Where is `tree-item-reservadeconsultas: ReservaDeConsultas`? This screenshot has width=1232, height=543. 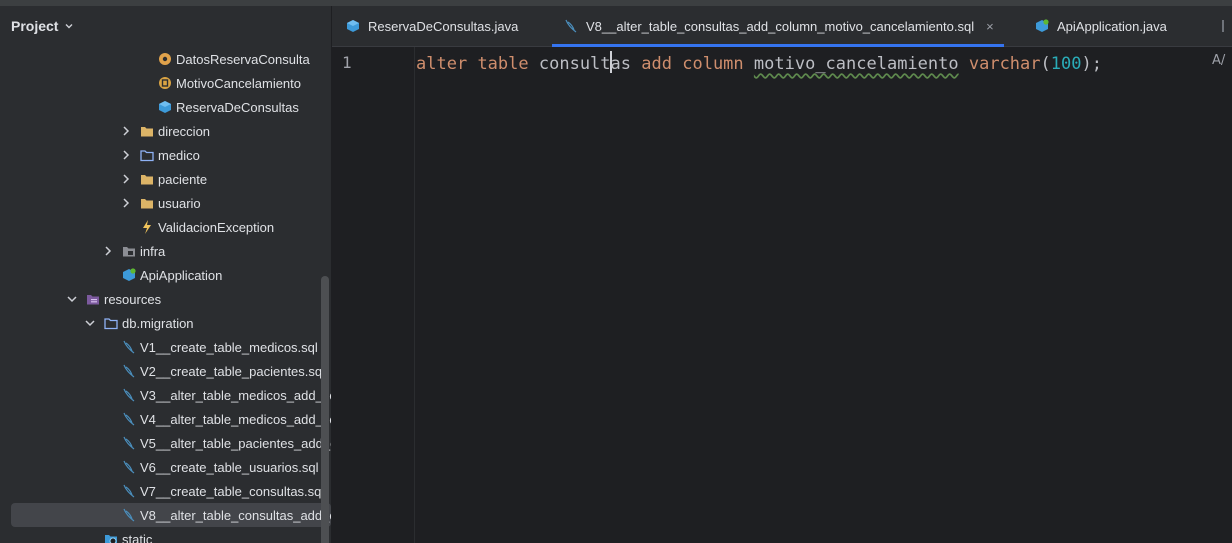
tree-item-reservadeconsultas: ReservaDeConsultas is located at coordinates (165, 107).